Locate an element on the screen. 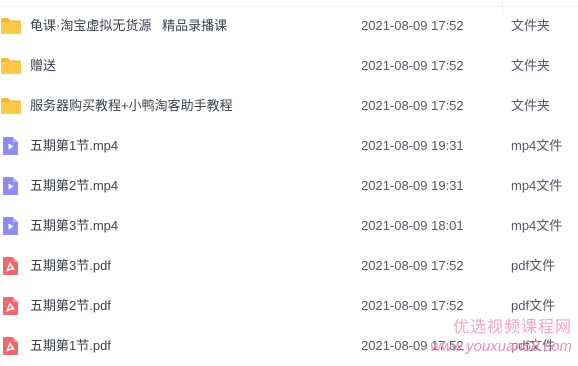 This screenshot has height=366, width=578. file-name: 五期第2节.mp4 is located at coordinates (74, 186).